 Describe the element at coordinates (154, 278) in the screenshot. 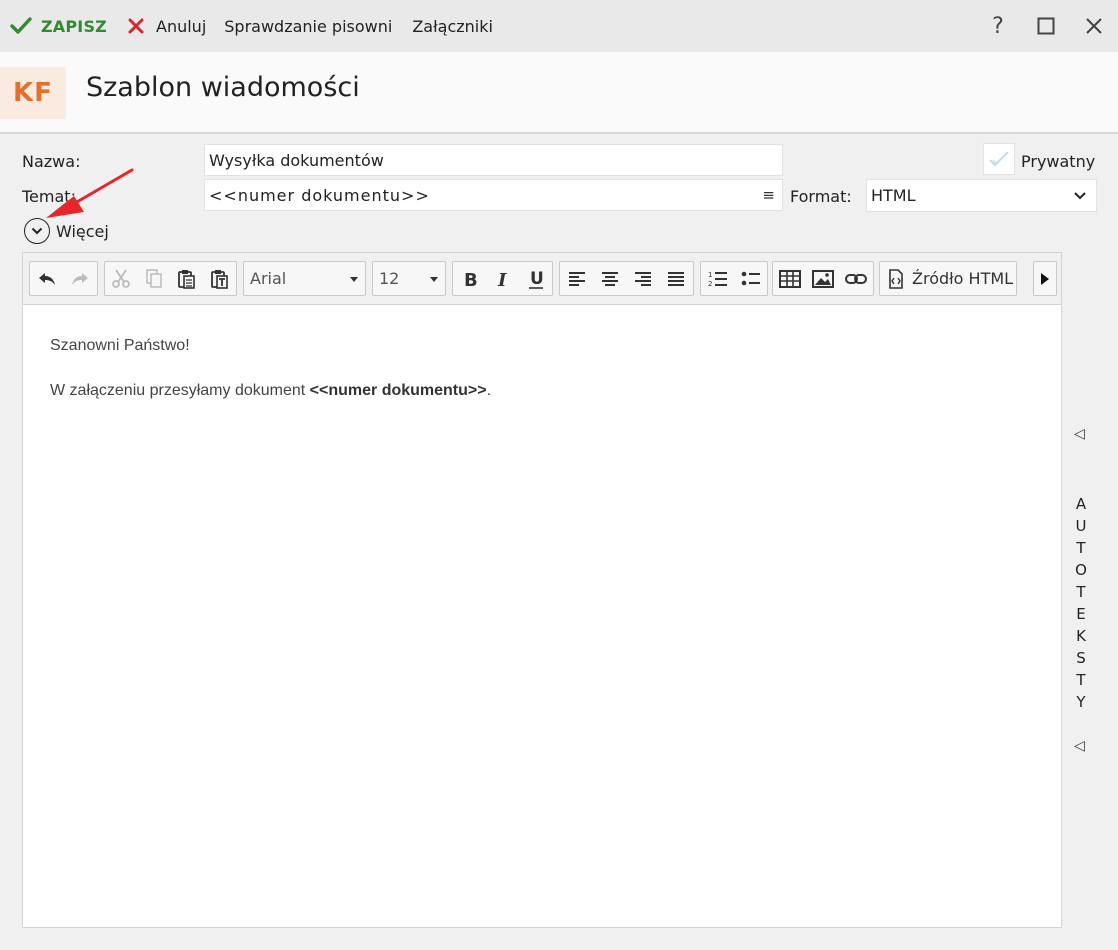

I see `copy-button` at that location.